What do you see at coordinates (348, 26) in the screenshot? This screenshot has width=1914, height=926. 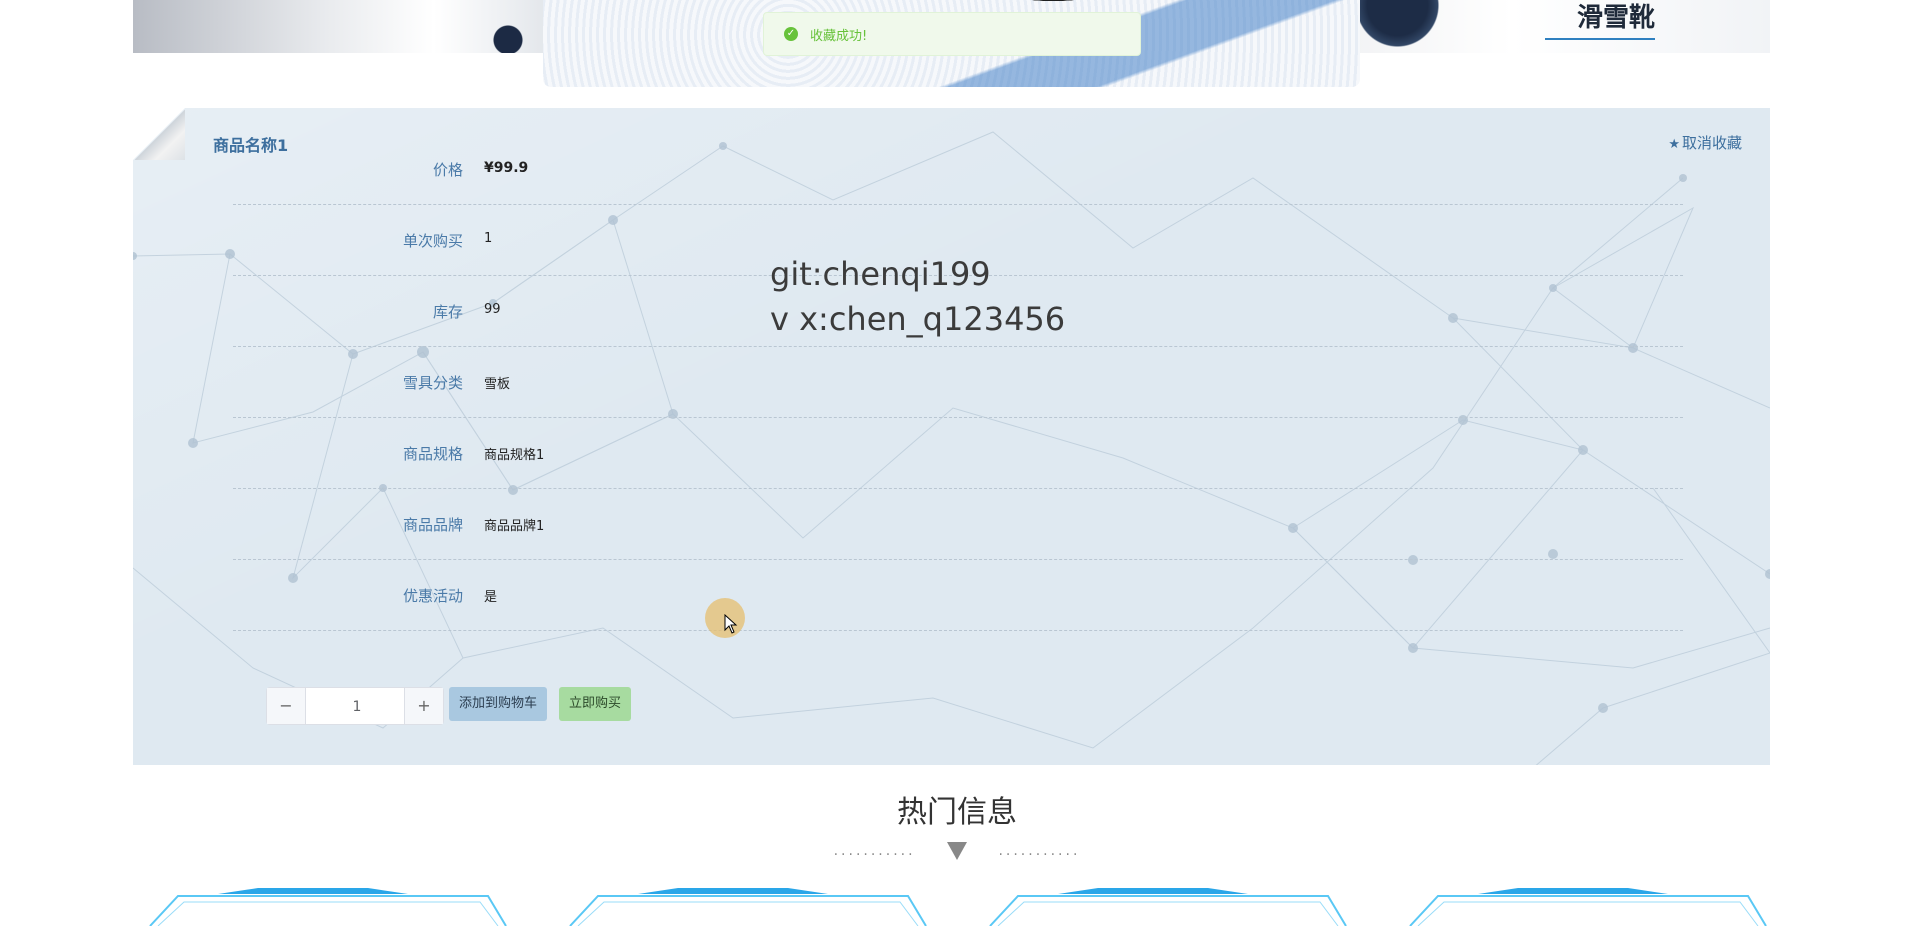 I see `banner-image-left` at bounding box center [348, 26].